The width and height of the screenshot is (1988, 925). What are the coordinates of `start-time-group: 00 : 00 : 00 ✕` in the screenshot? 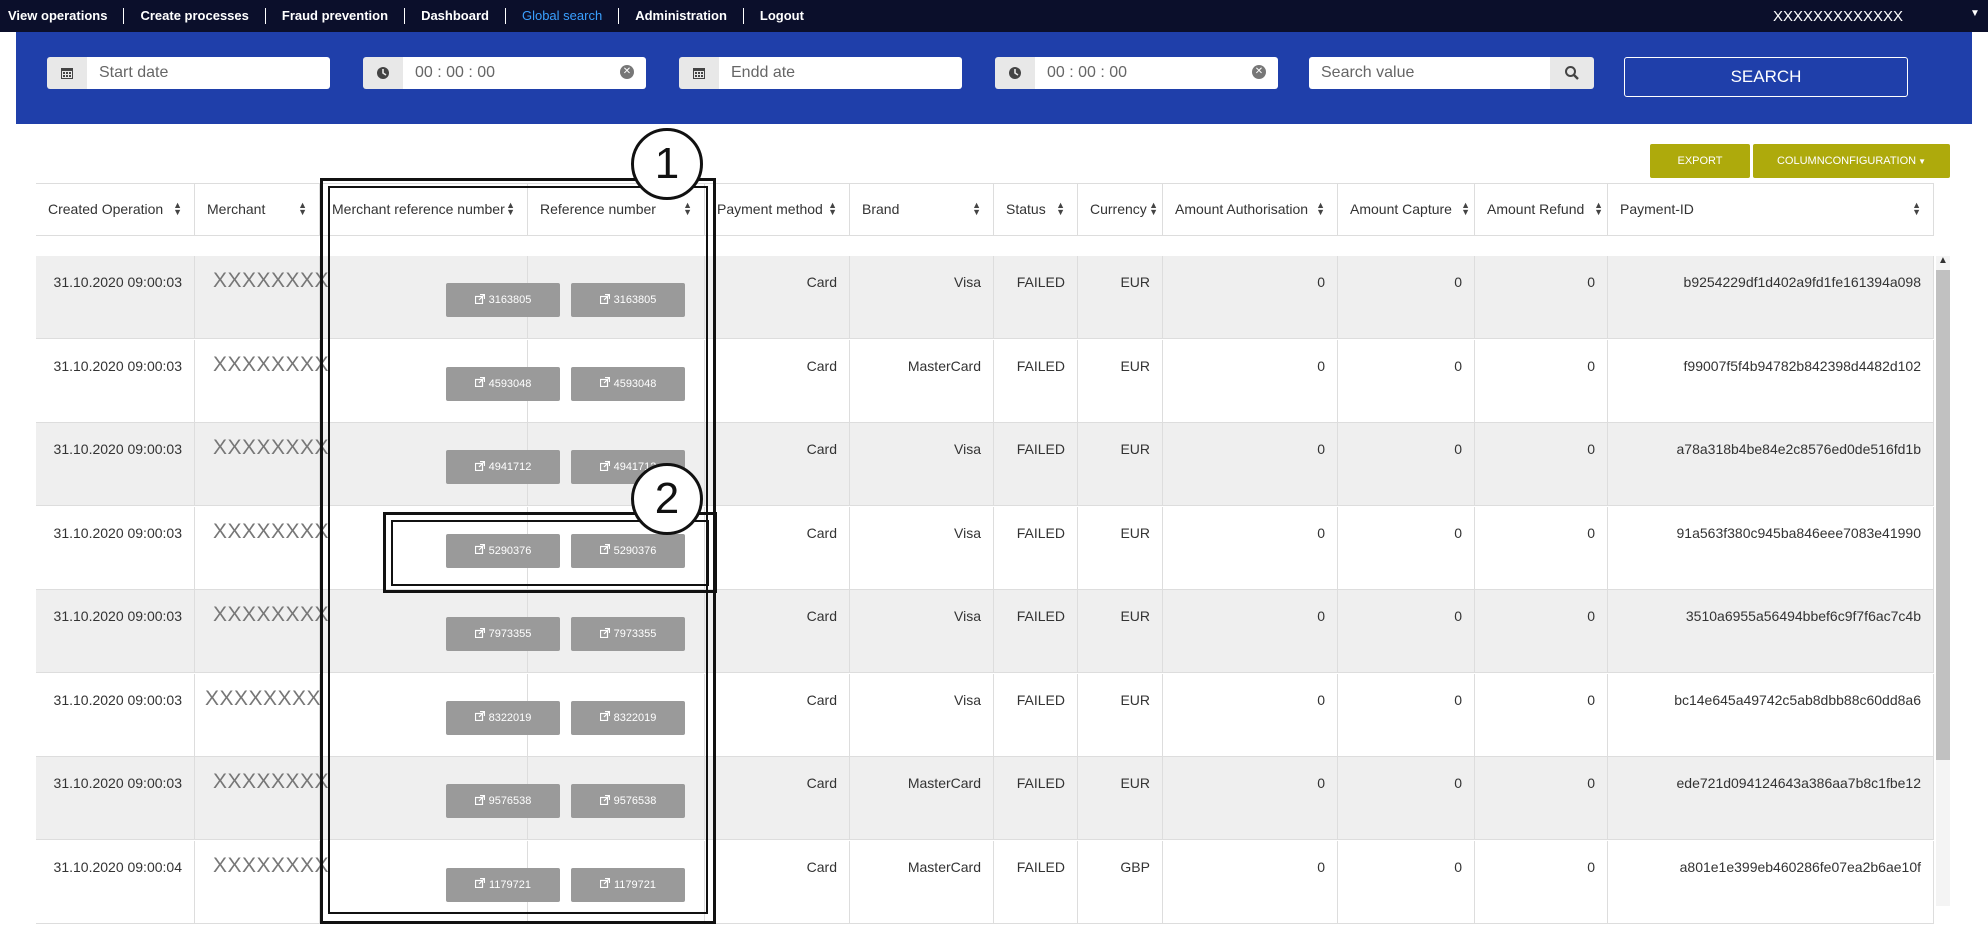 It's located at (504, 73).